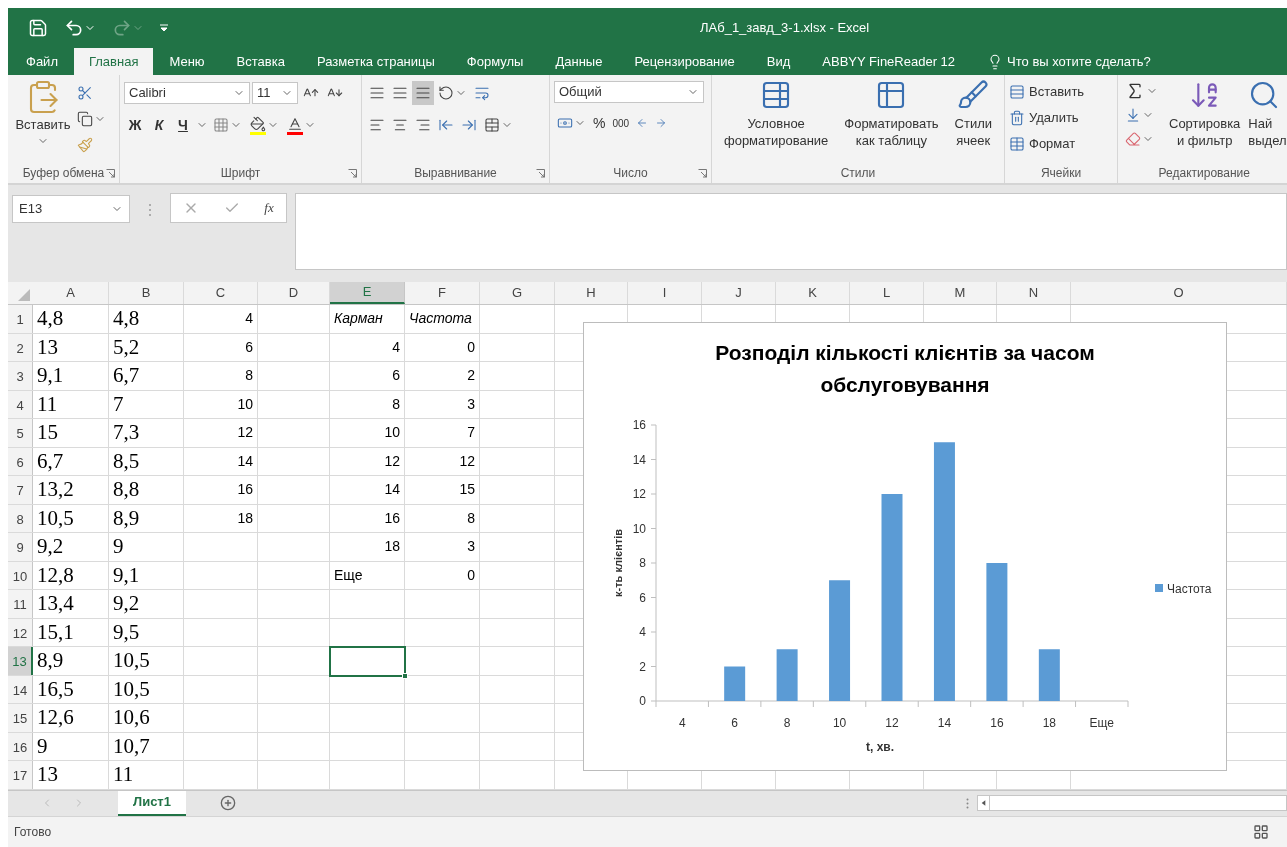 The height and width of the screenshot is (847, 1287). Describe the element at coordinates (642, 632) in the screenshot. I see `y-tick-label: 4` at that location.